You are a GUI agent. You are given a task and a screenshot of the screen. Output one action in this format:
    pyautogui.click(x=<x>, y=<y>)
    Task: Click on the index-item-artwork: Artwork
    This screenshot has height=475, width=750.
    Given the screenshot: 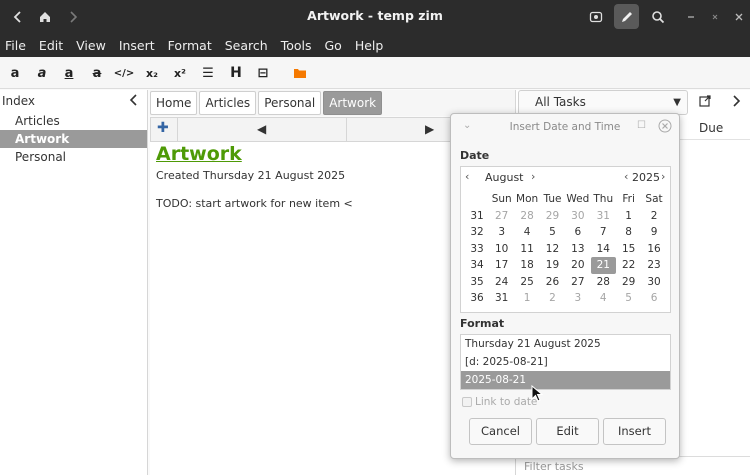 What is the action you would take?
    pyautogui.click(x=73, y=139)
    